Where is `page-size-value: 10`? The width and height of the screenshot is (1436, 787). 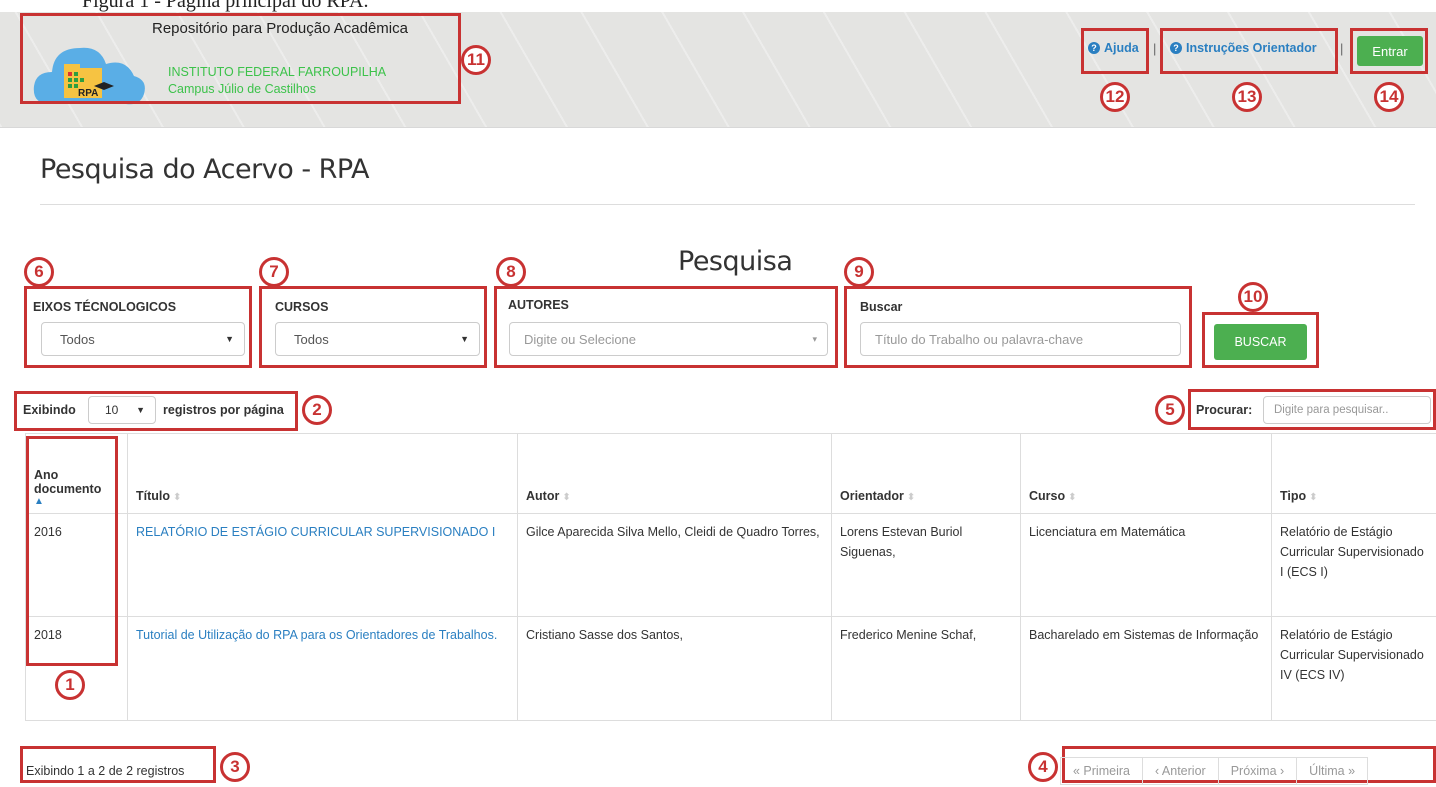 page-size-value: 10 is located at coordinates (111, 410).